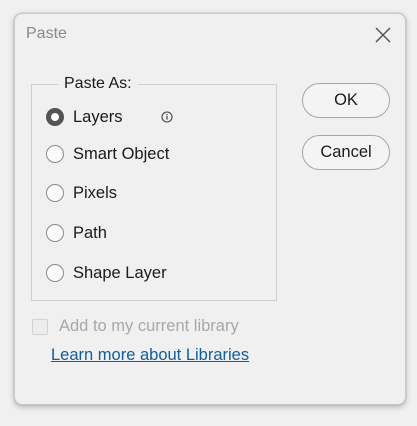 Image resolution: width=417 pixels, height=426 pixels. I want to click on close-button, so click(383, 35).